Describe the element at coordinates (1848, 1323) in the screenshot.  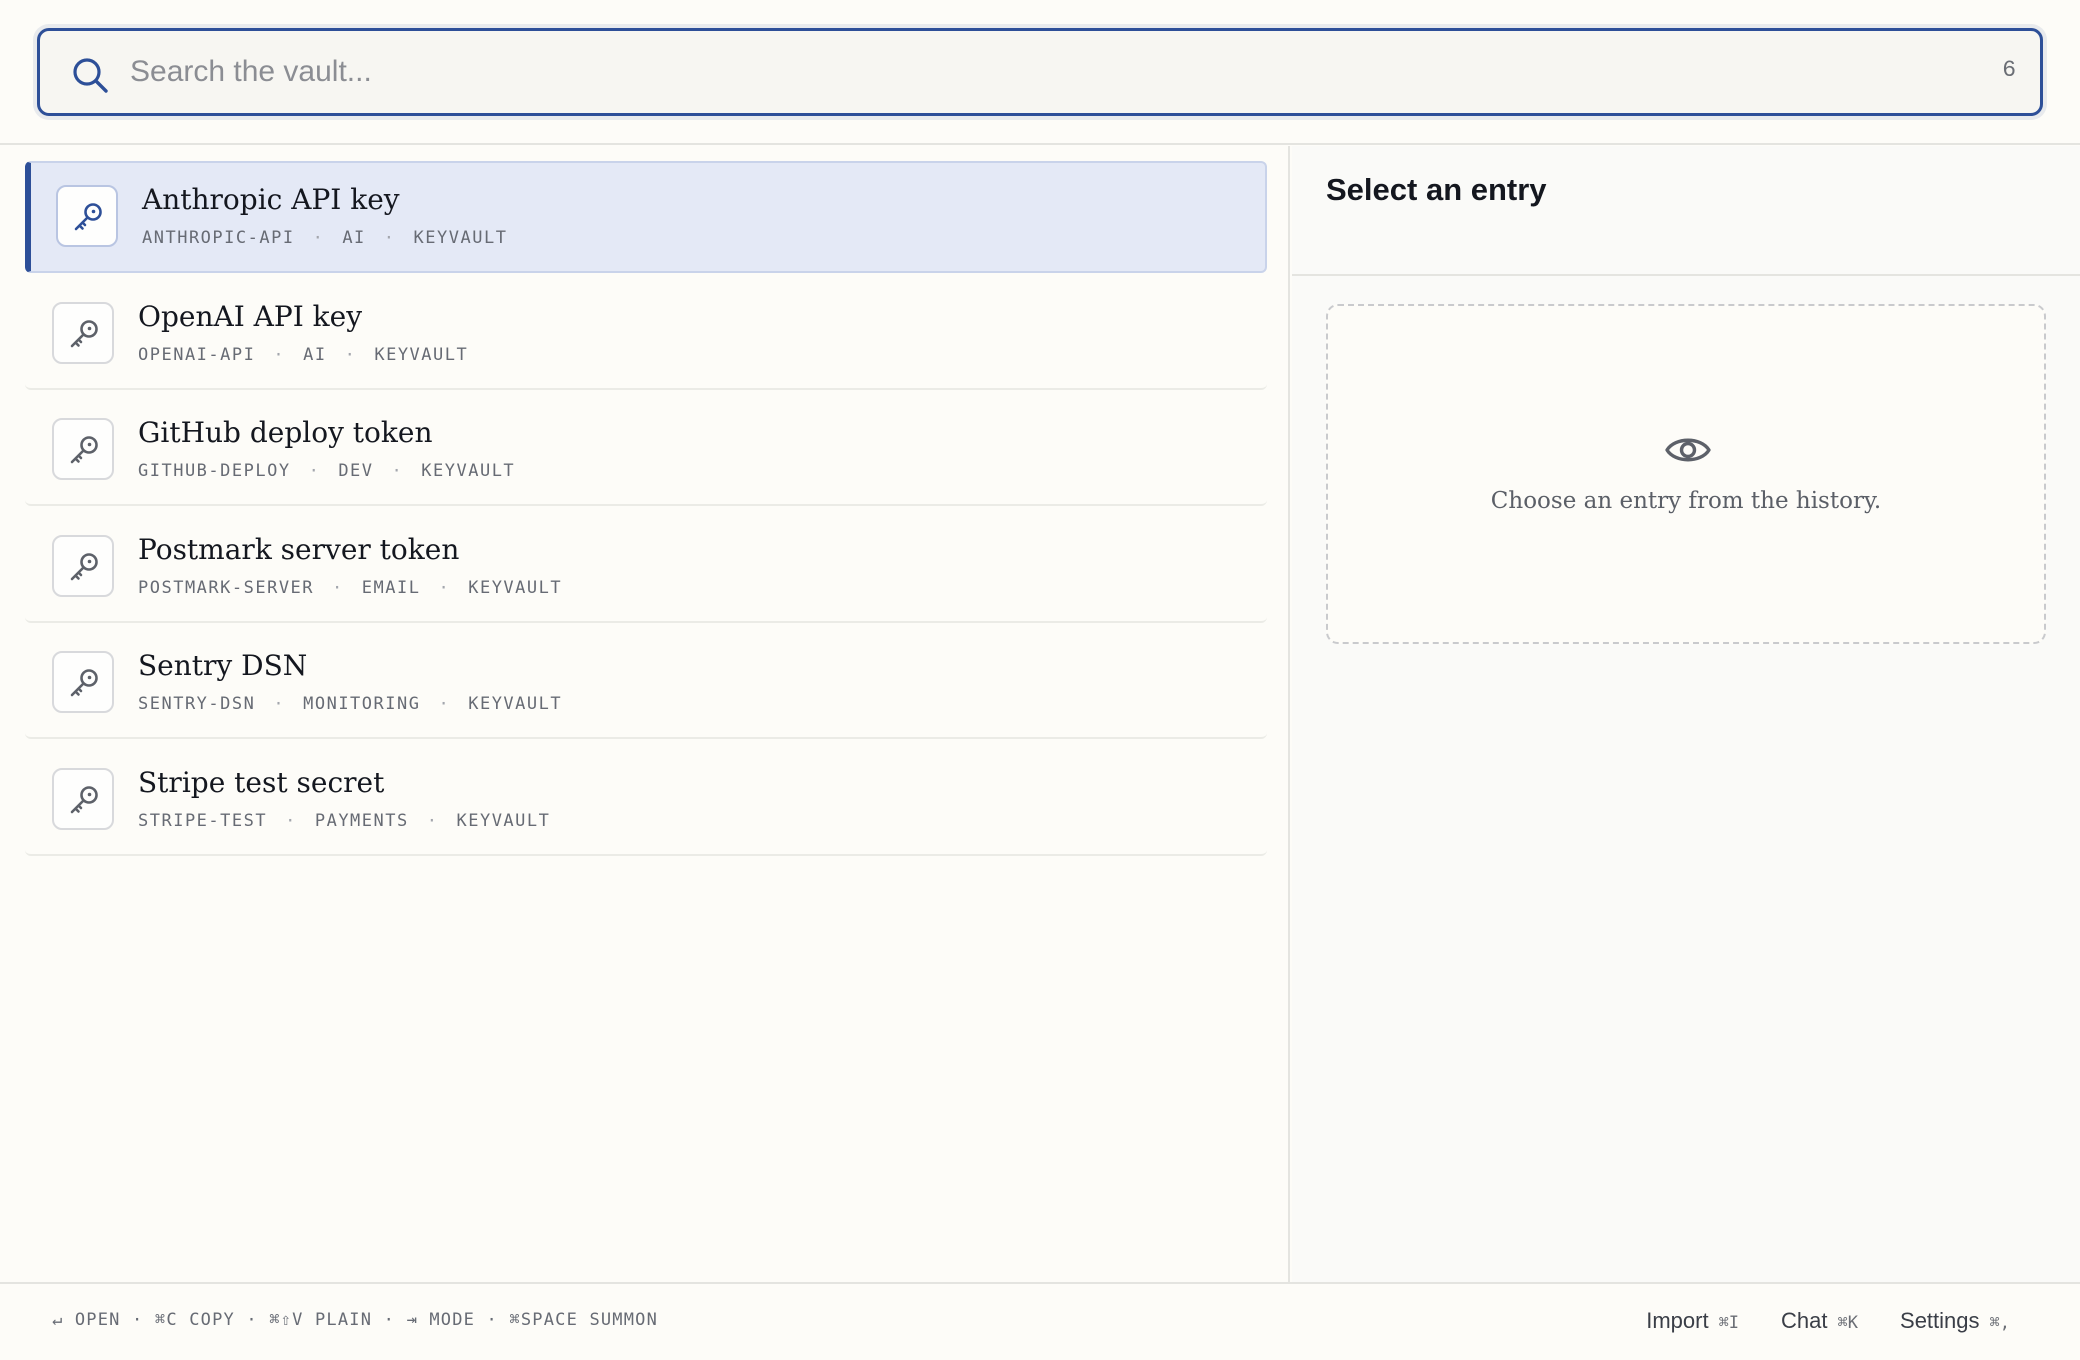
I see `chat-shortcut: ⌘K` at that location.